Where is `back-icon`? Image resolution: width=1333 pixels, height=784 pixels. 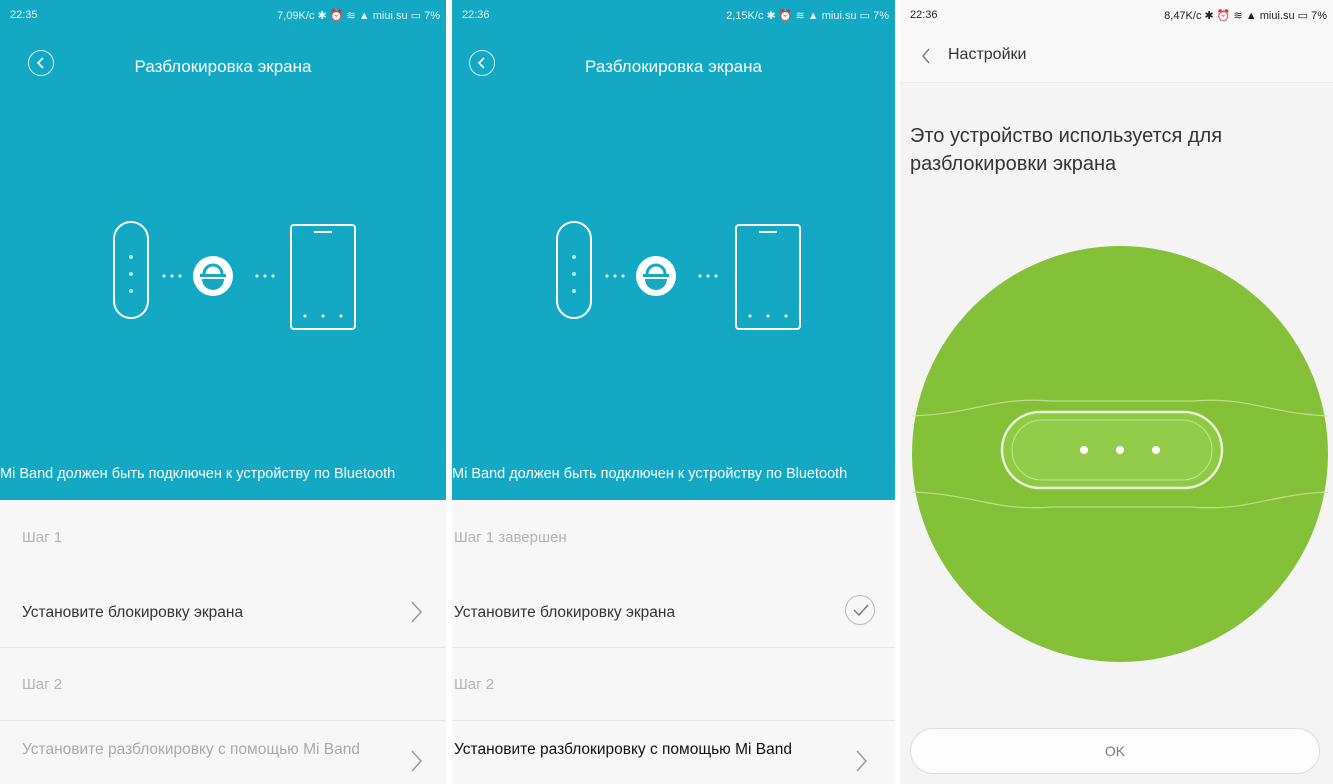
back-icon is located at coordinates (926, 56).